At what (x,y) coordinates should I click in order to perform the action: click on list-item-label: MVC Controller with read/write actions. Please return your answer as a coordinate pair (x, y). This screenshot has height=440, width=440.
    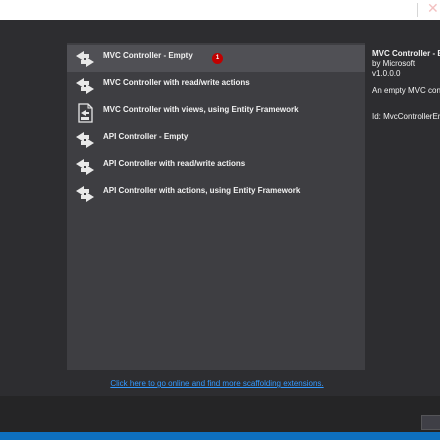
    Looking at the image, I should click on (176, 82).